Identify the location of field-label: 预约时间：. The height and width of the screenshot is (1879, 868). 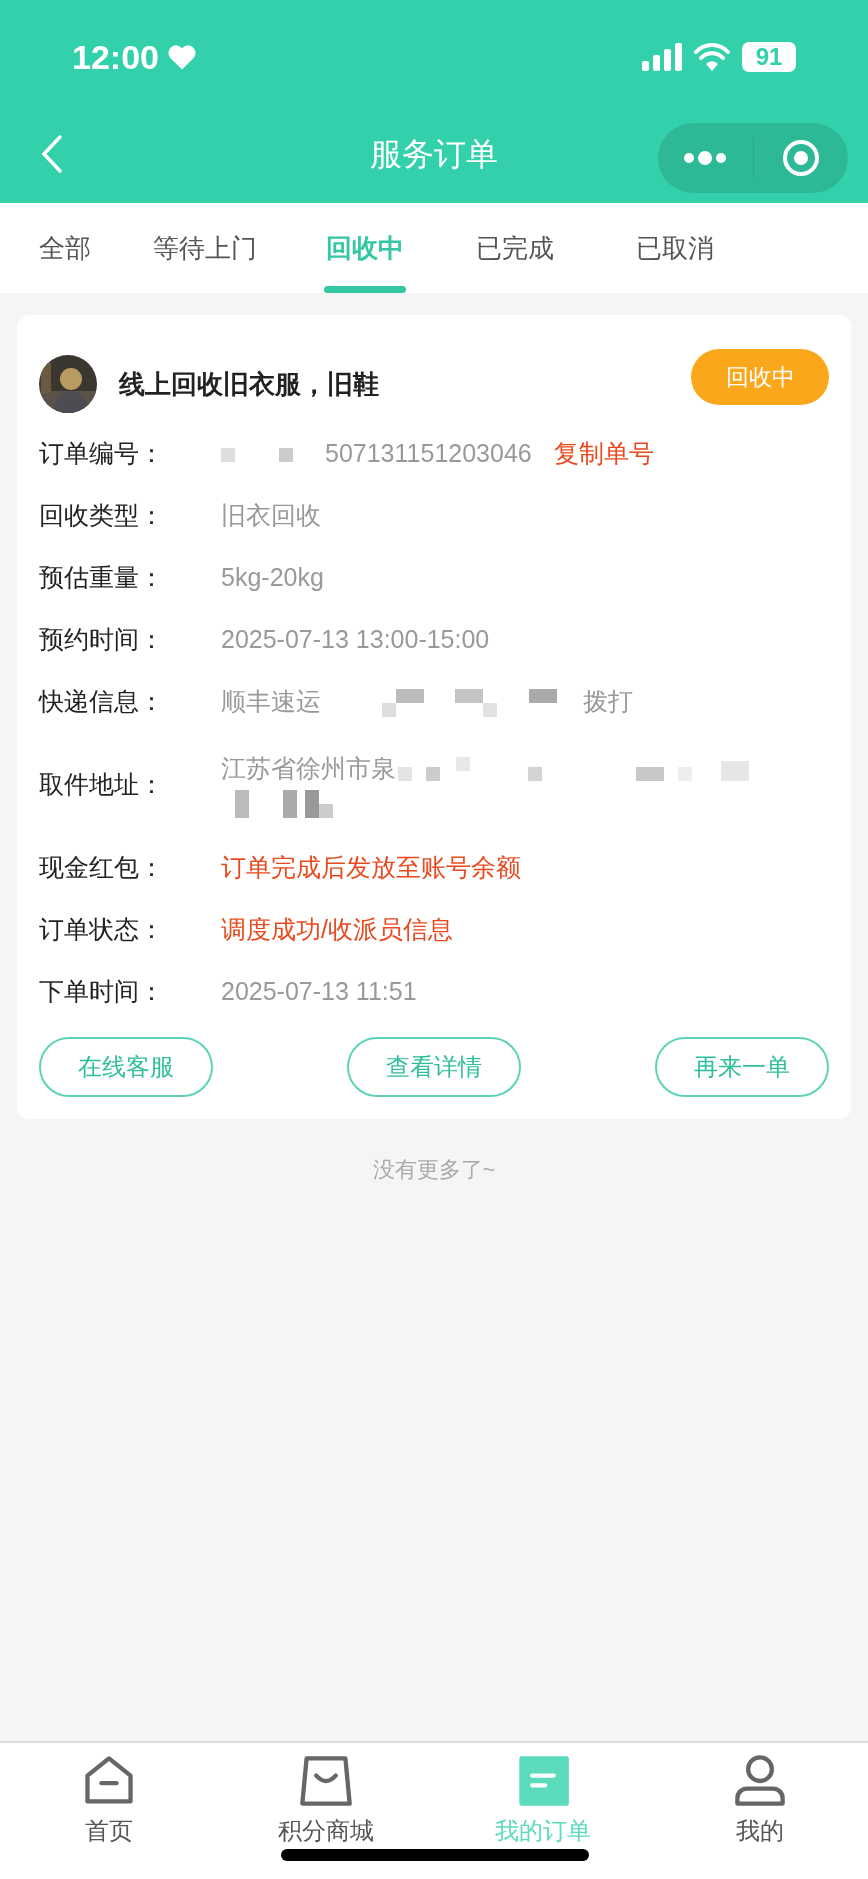
(102, 640).